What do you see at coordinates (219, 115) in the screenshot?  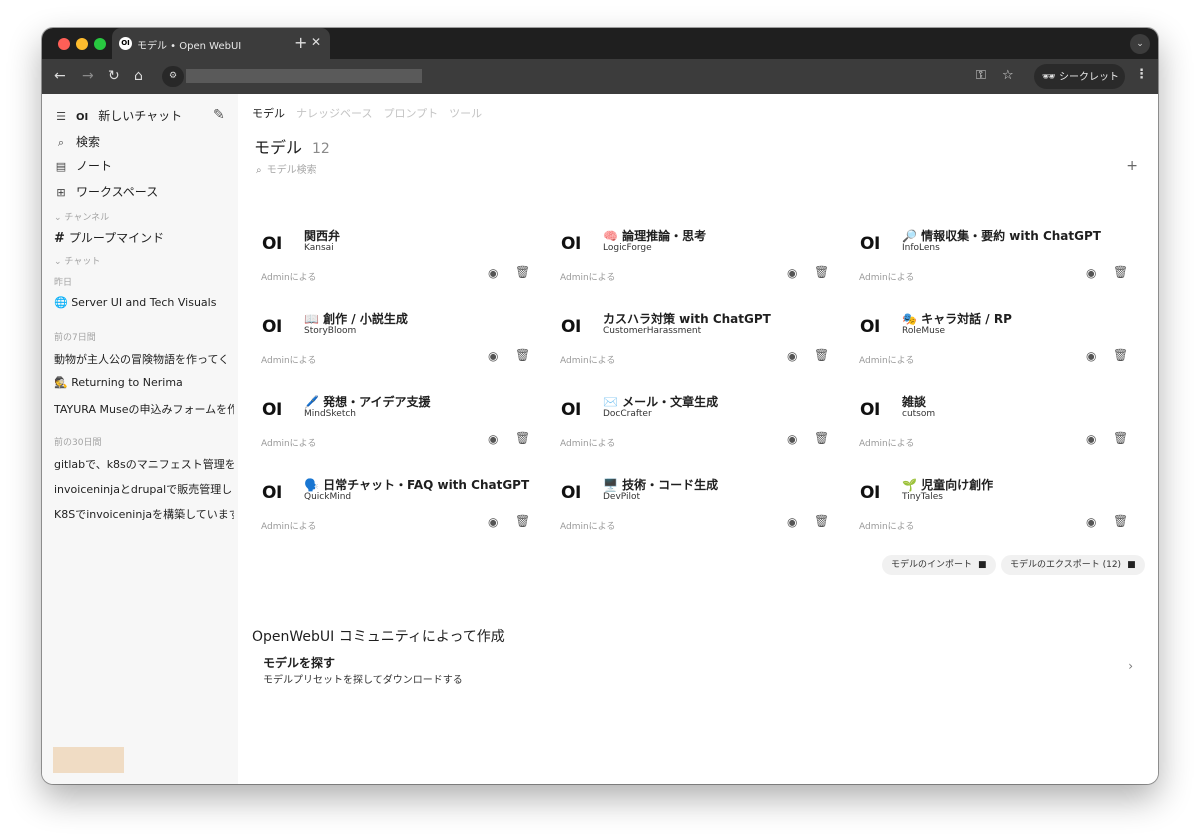 I see `compose-icon: ✎` at bounding box center [219, 115].